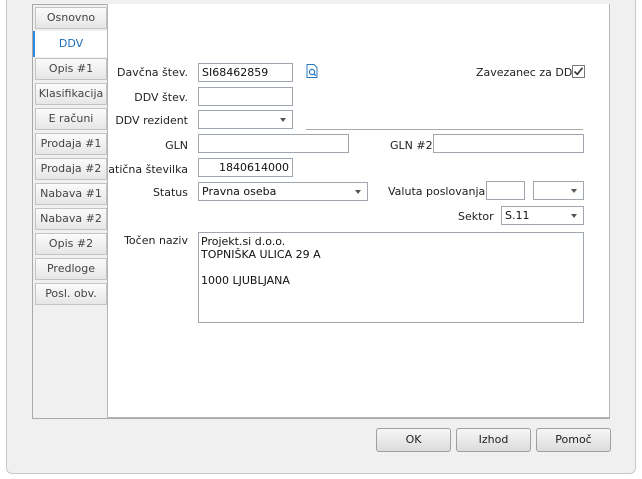 This screenshot has height=479, width=642. I want to click on valuta-dropdown, so click(558, 190).